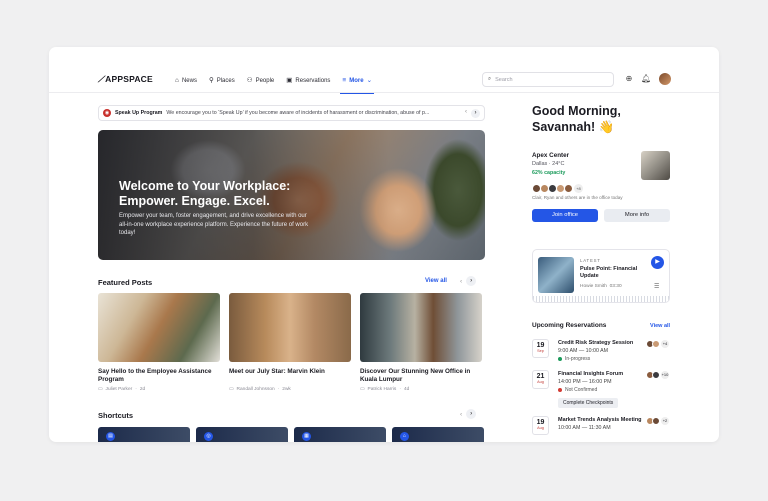 The width and height of the screenshot is (768, 501). I want to click on reservation-status: Not Confirmed, so click(577, 390).